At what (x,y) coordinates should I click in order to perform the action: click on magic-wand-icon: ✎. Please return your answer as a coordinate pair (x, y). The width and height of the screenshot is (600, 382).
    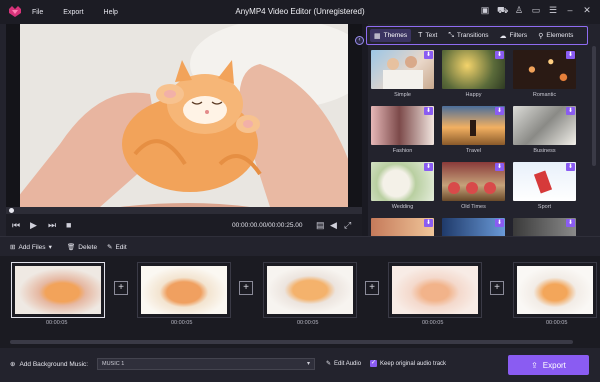
    Looking at the image, I should click on (110, 247).